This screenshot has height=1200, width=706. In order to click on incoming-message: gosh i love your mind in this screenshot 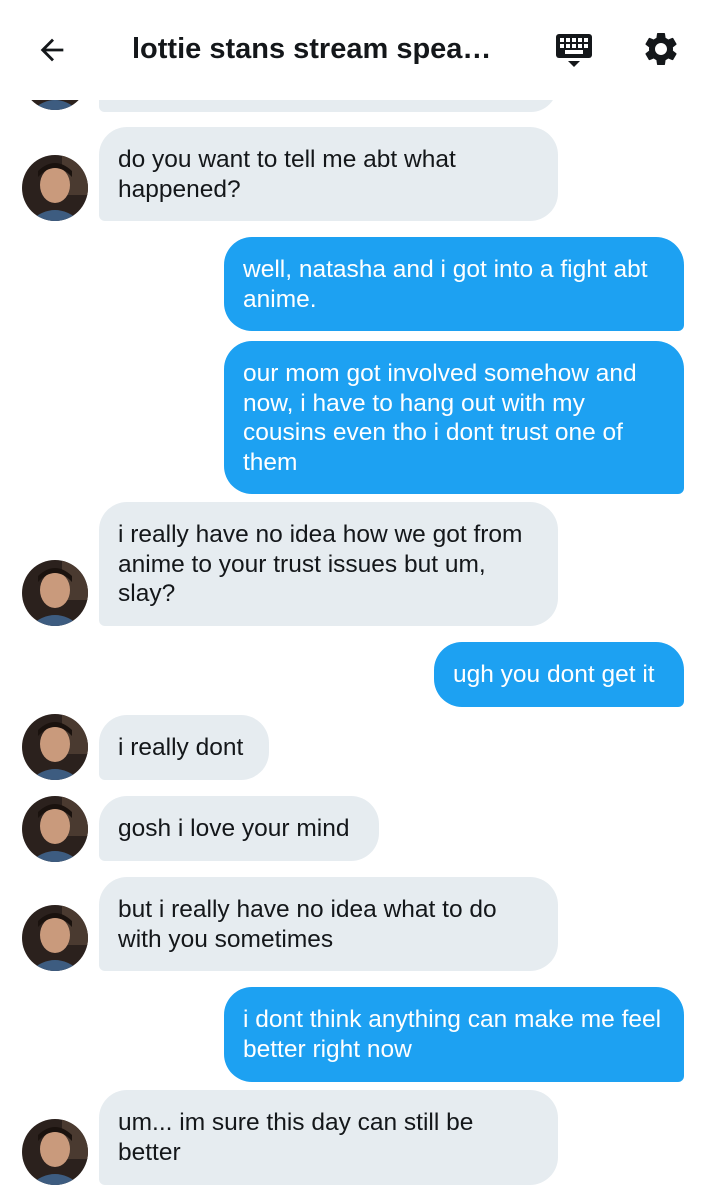, I will do `click(239, 828)`.